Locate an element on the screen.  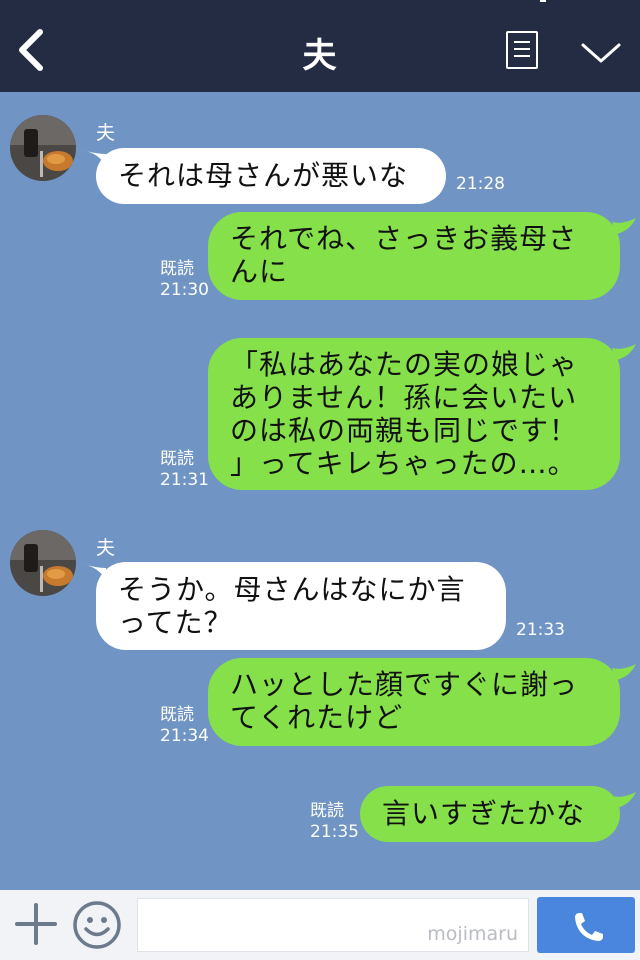
message-bubble-incoming: それは母さんが悪いな is located at coordinates (271, 176).